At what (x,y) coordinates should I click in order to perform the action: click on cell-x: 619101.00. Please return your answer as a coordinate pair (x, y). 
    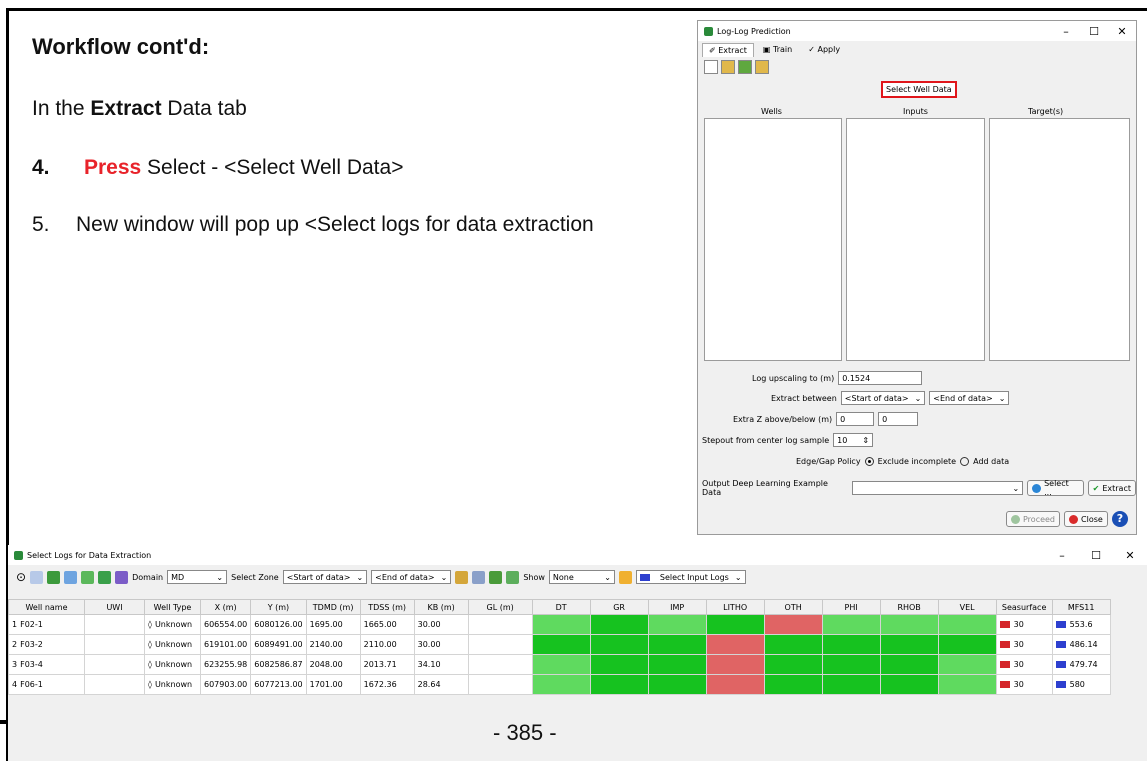
    Looking at the image, I should click on (225, 644).